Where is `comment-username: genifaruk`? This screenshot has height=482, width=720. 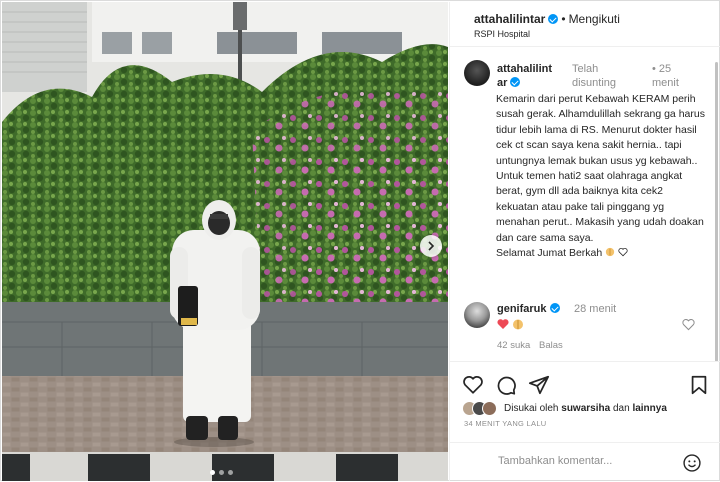
comment-username: genifaruk is located at coordinates (528, 309).